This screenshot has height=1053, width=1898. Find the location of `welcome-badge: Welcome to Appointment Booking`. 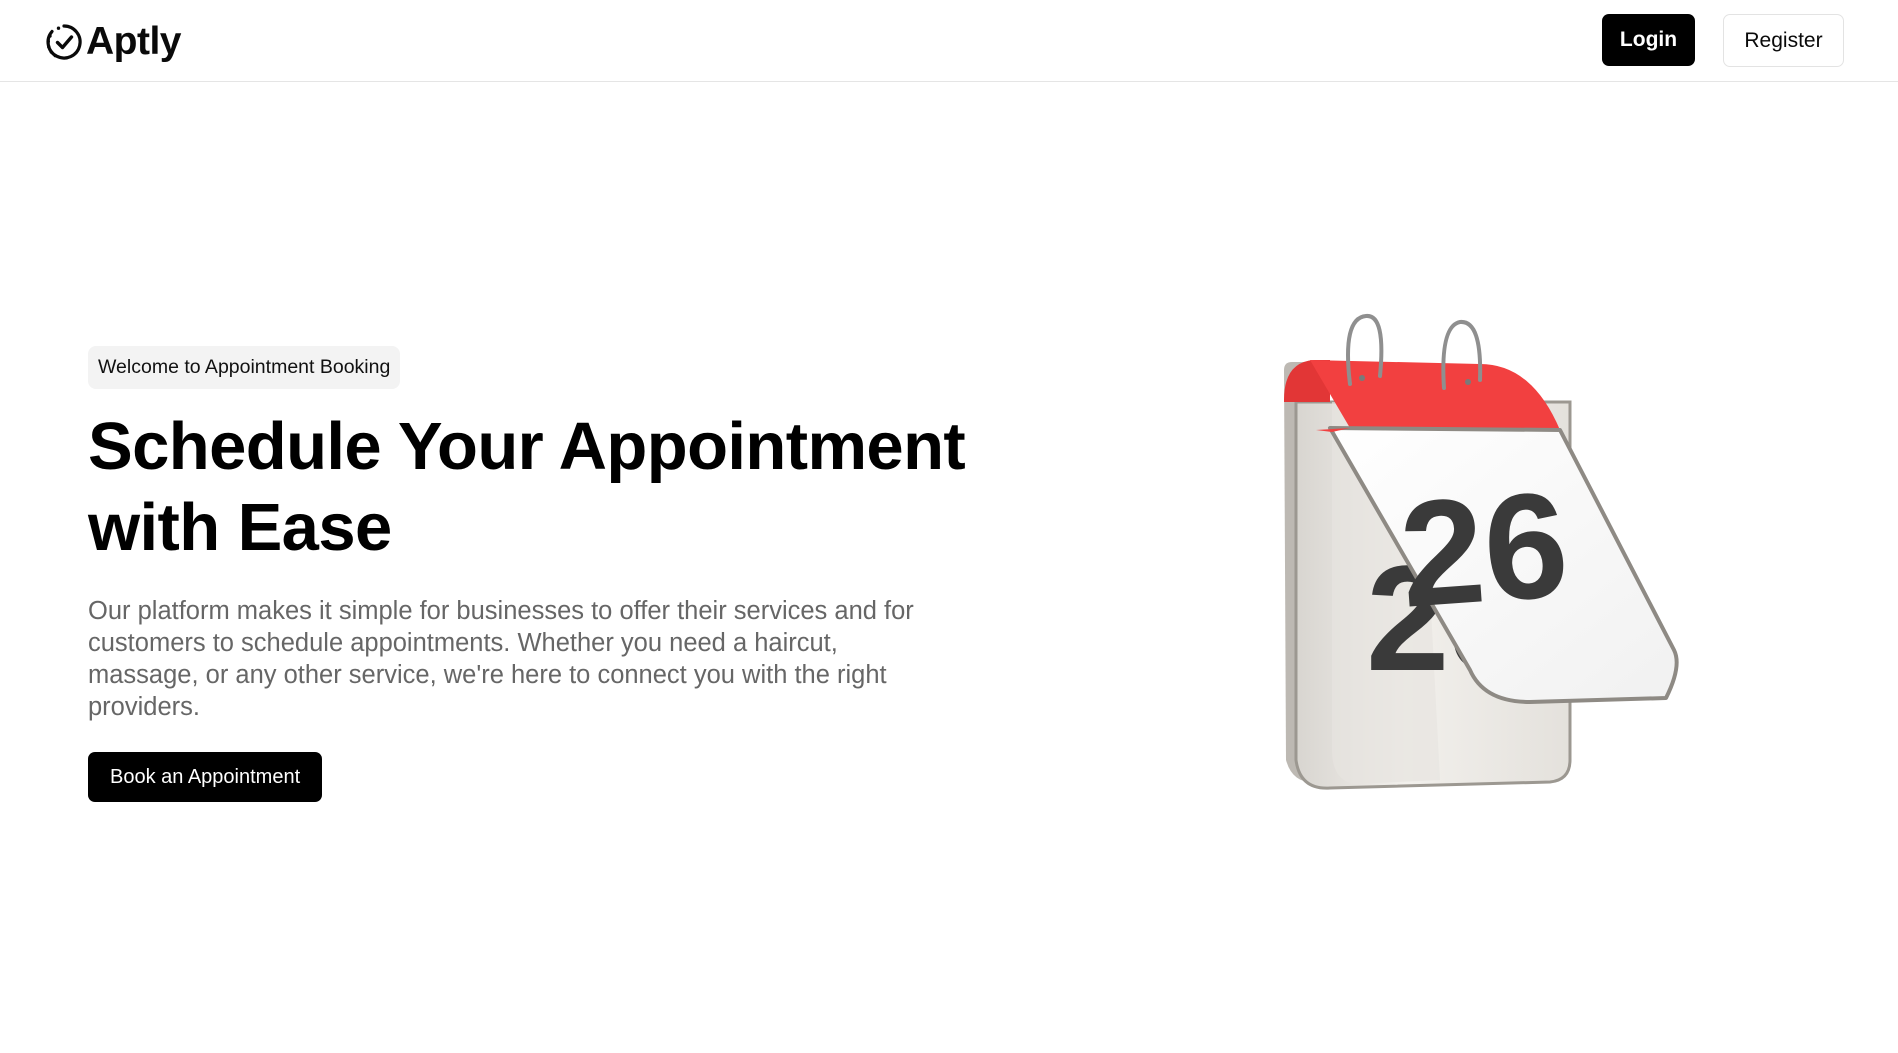

welcome-badge: Welcome to Appointment Booking is located at coordinates (244, 367).